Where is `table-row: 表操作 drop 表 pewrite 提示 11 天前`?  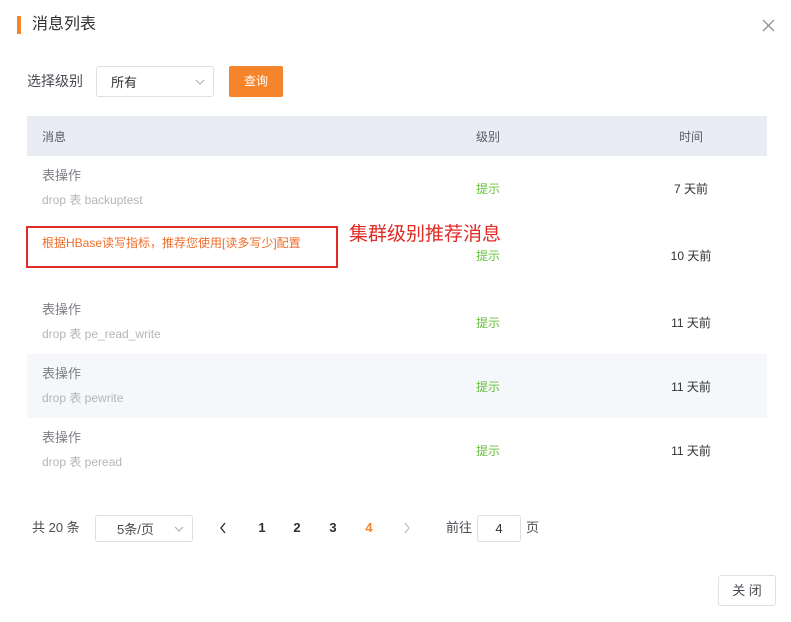
table-row: 表操作 drop 表 pewrite 提示 11 天前 is located at coordinates (397, 386).